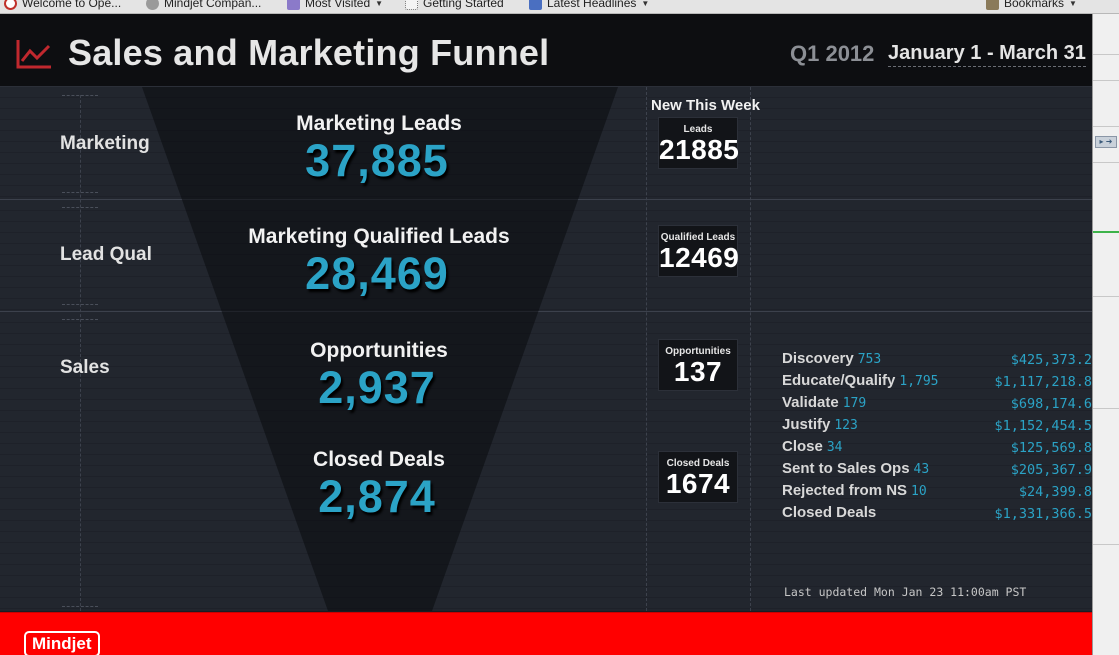  What do you see at coordinates (846, 468) in the screenshot?
I see `stage-name: Sent to Sales Ops` at bounding box center [846, 468].